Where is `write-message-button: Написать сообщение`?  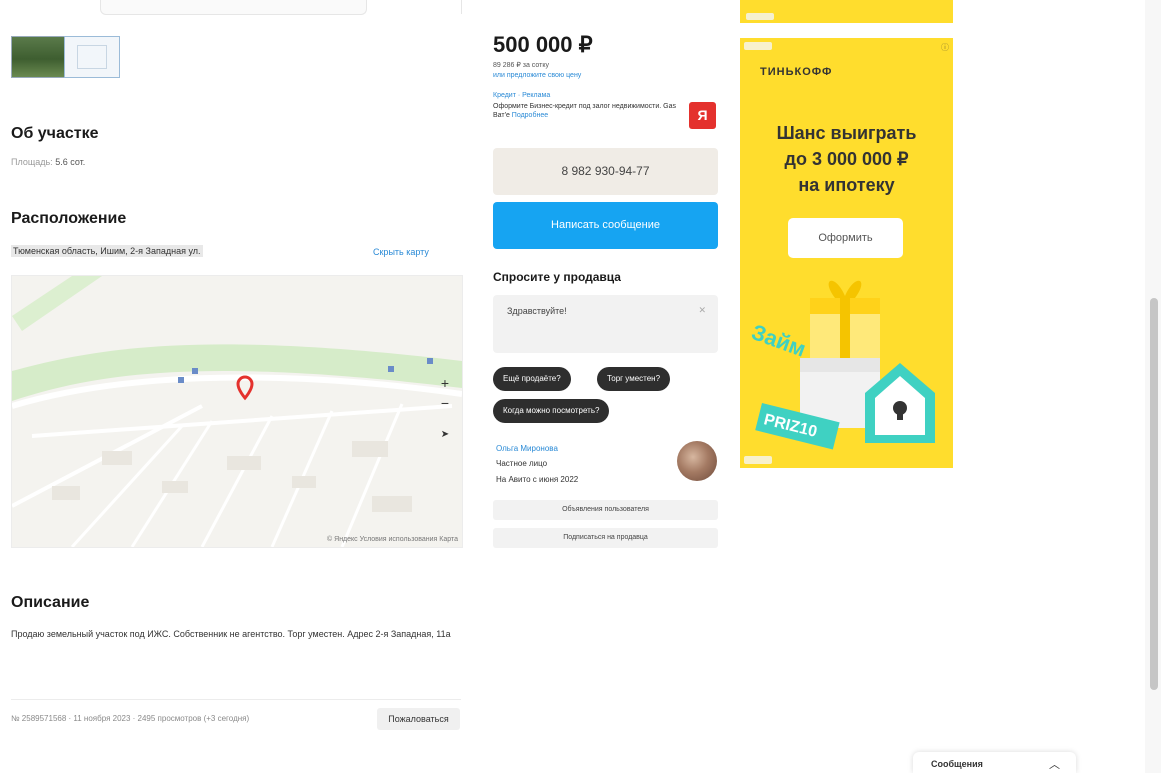 write-message-button: Написать сообщение is located at coordinates (605, 225).